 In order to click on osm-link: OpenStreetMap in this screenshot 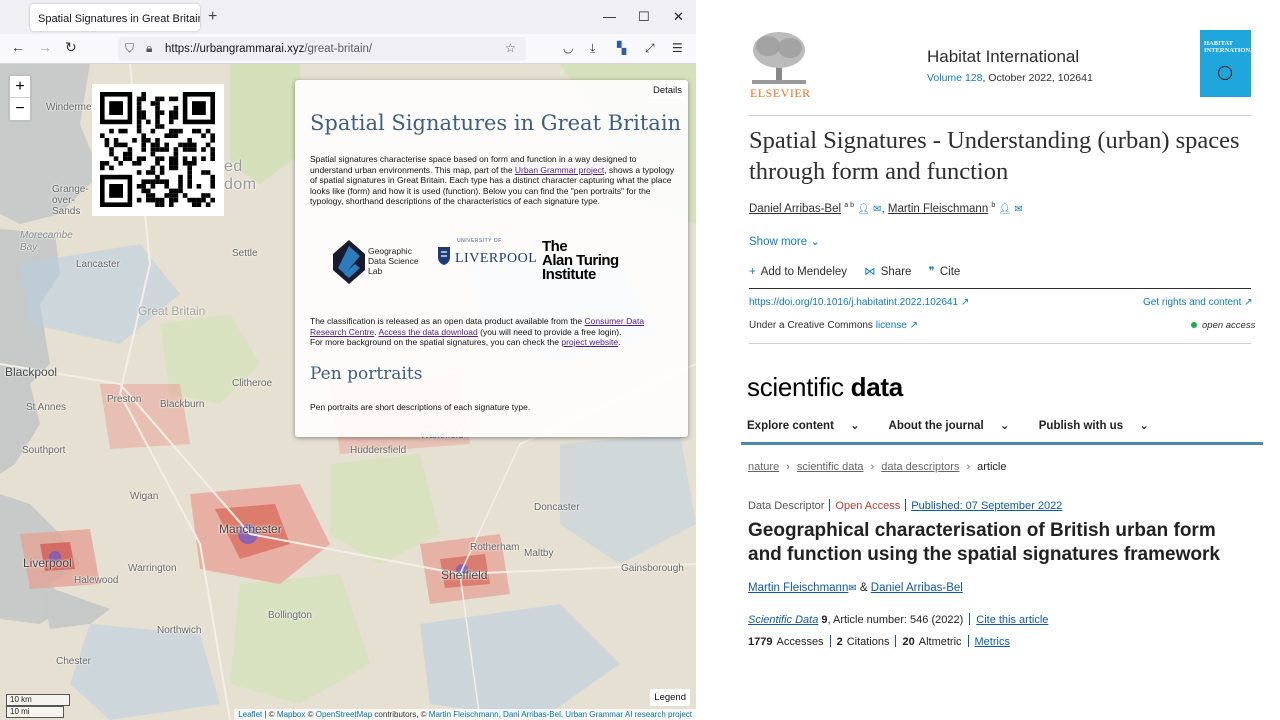, I will do `click(344, 714)`.